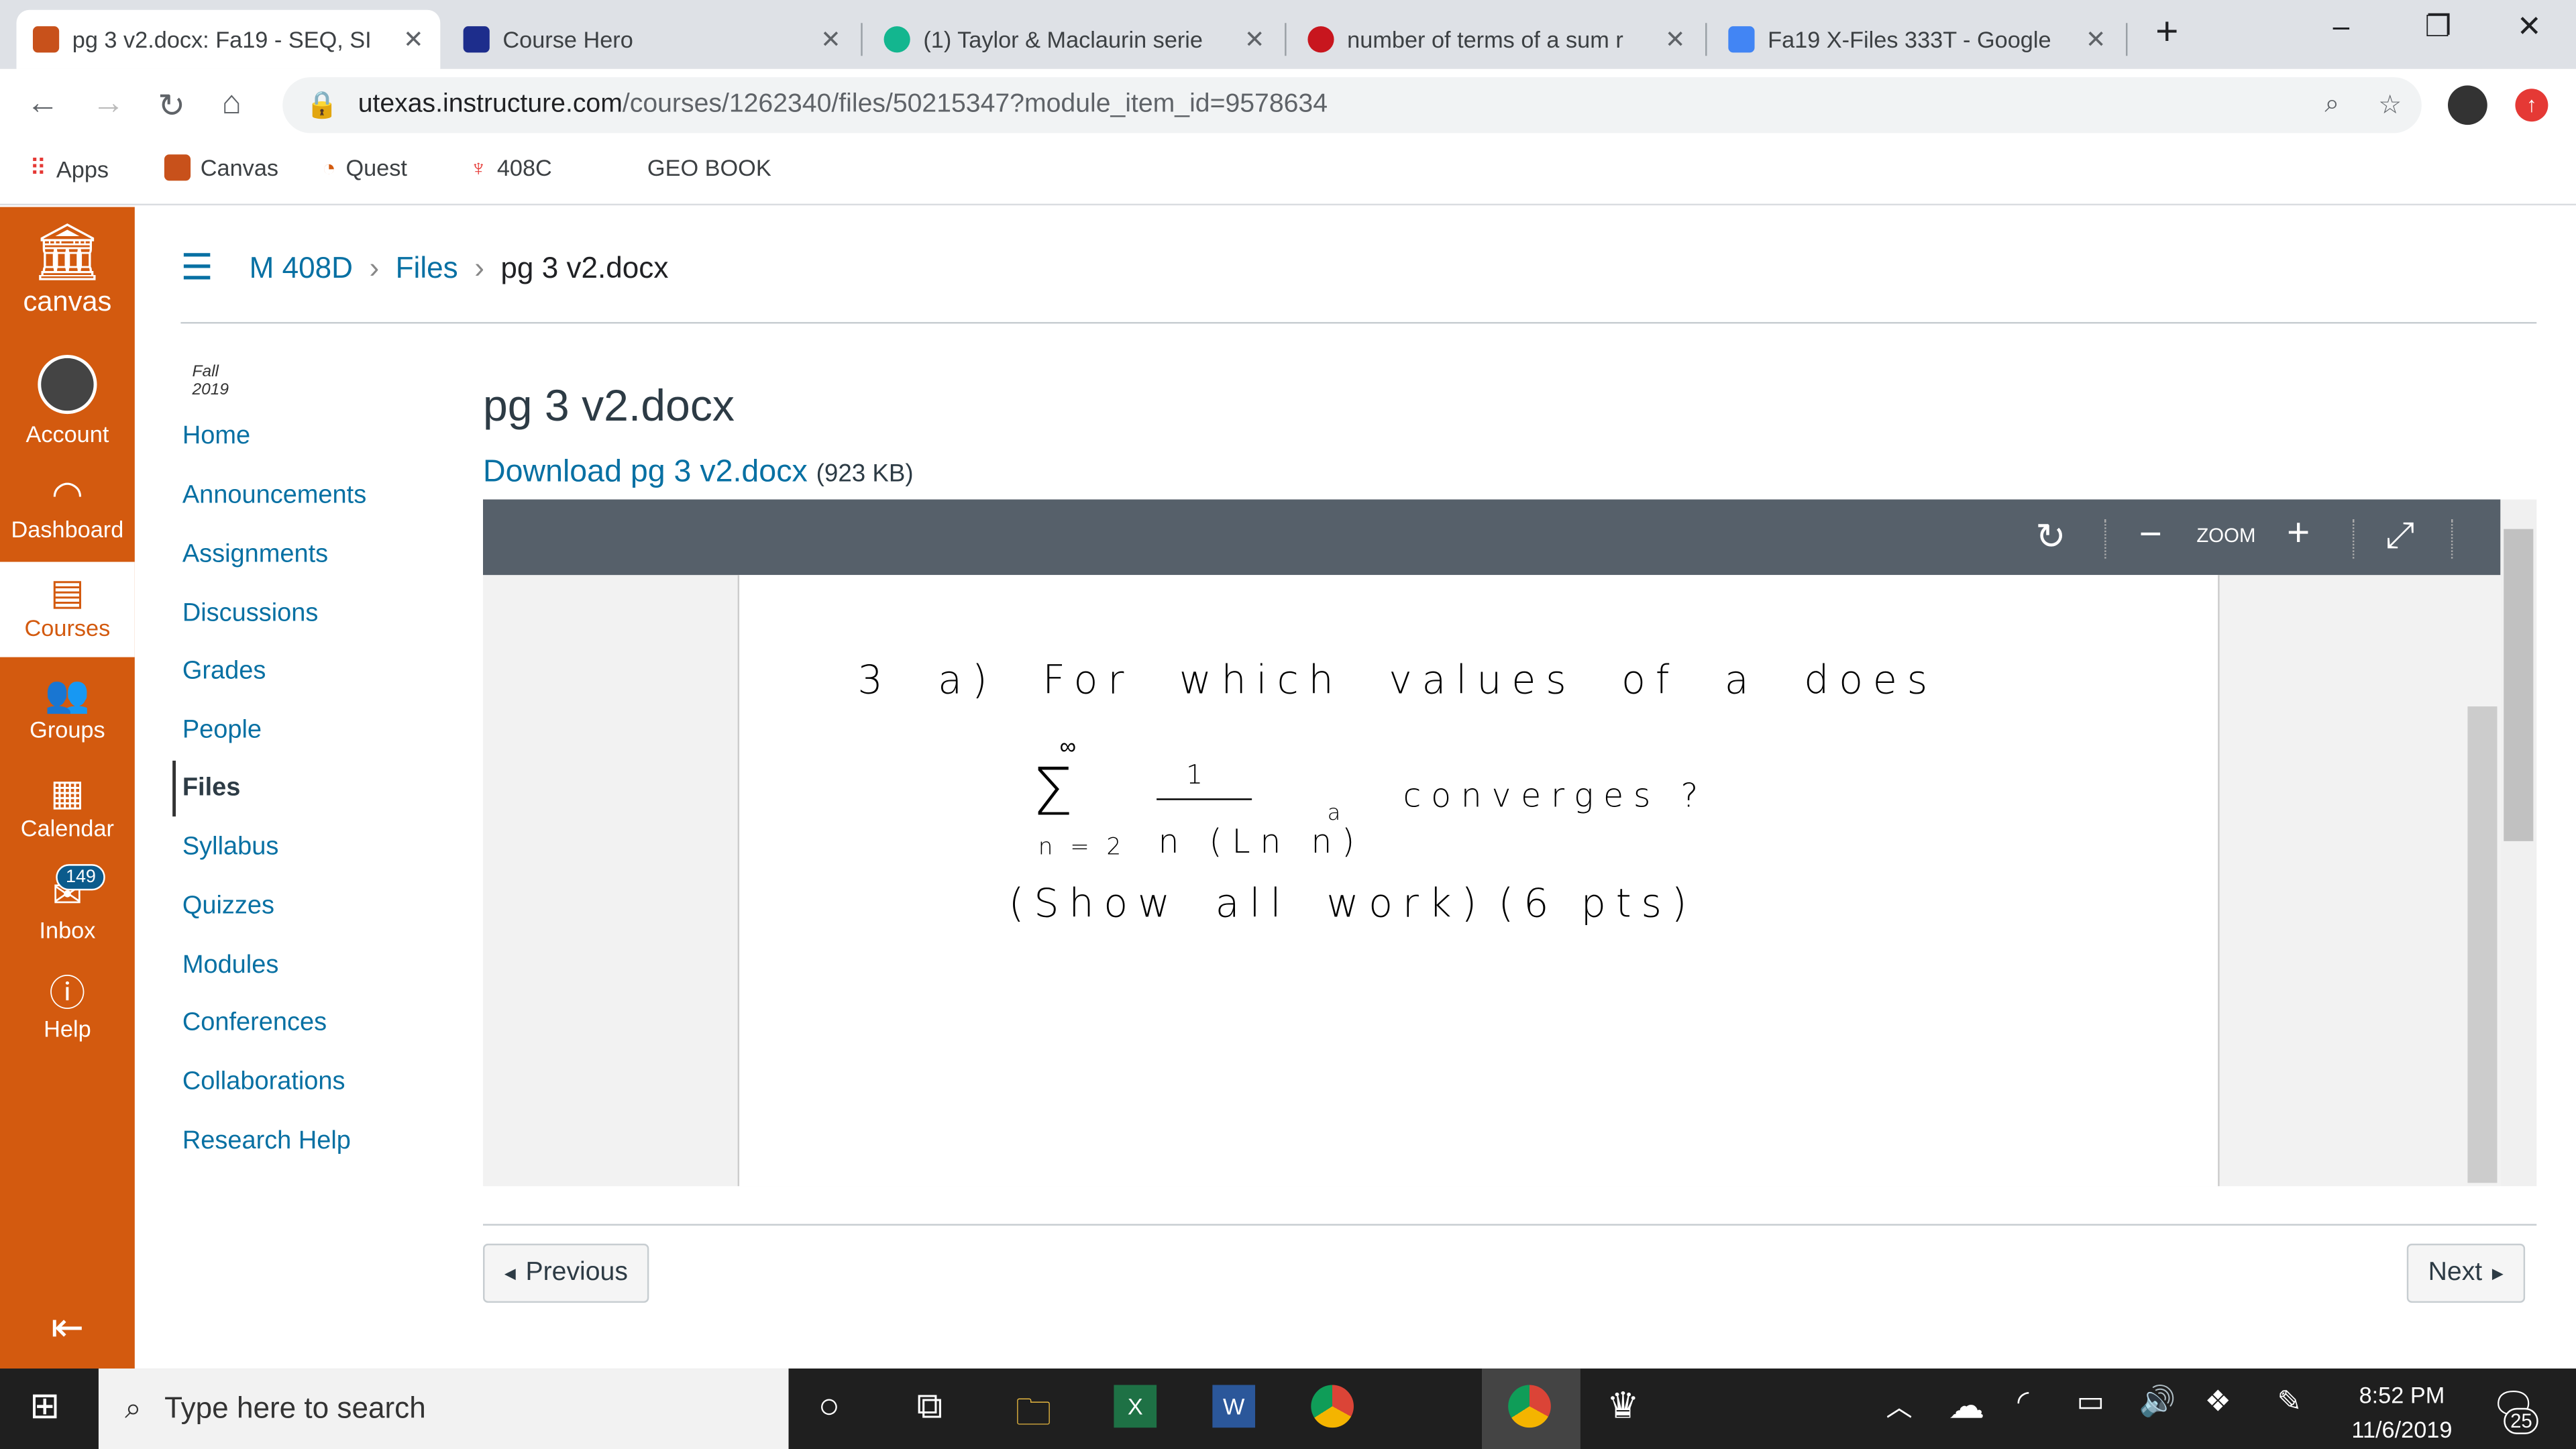  Describe the element at coordinates (171, 105) in the screenshot. I see `reload-icon: ↻` at that location.